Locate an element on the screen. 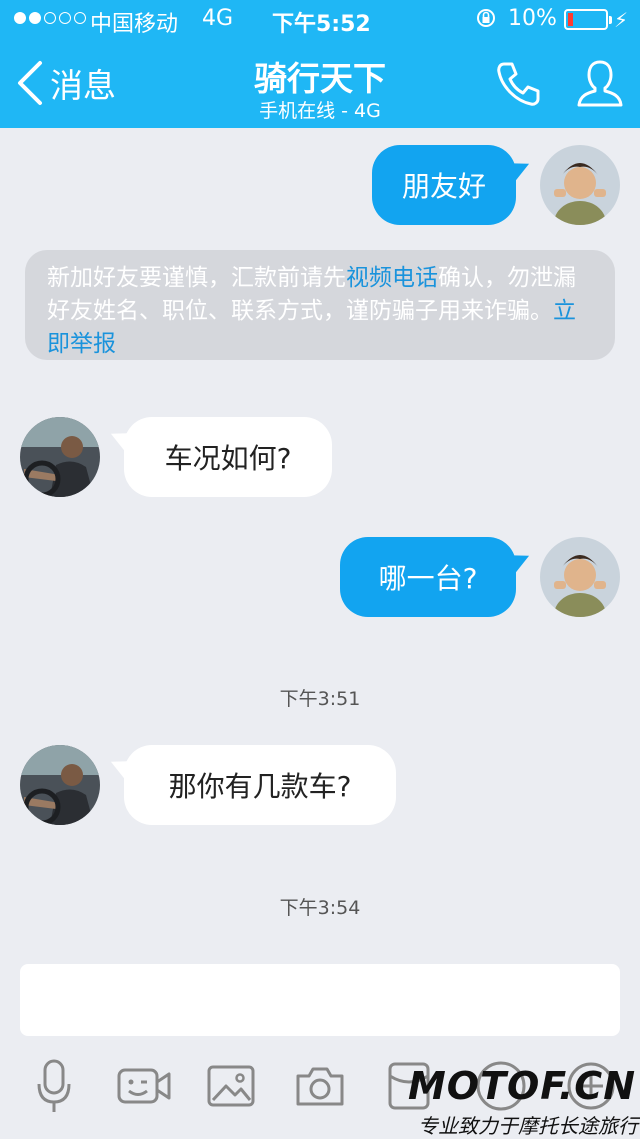  status-bar: 中国移动 4G 下午5:52 10% ⚡ is located at coordinates (320, 20).